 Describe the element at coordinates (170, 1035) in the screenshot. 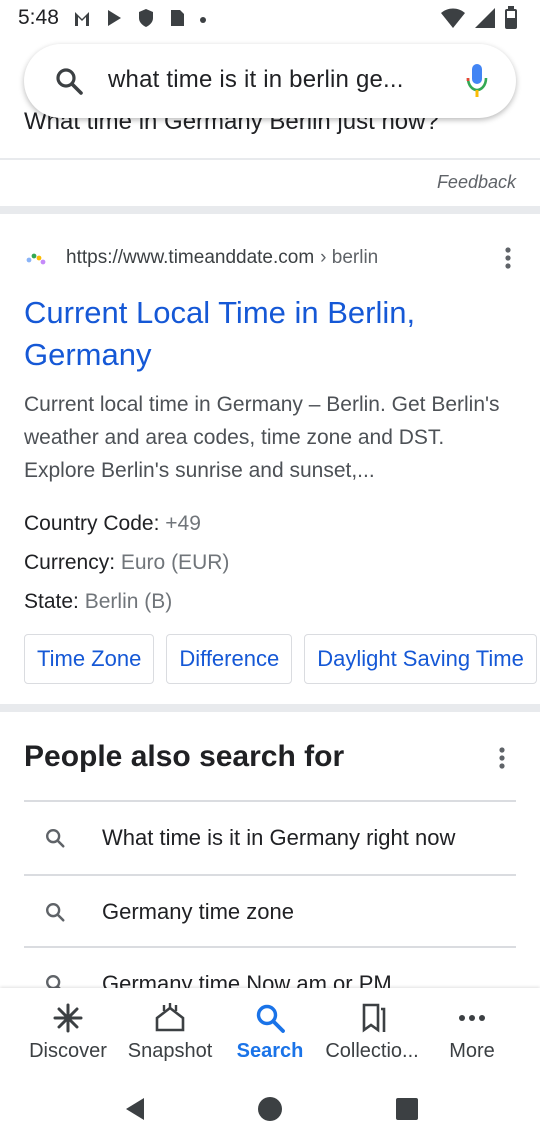

I see `nav-snapshot: Snapshot` at that location.